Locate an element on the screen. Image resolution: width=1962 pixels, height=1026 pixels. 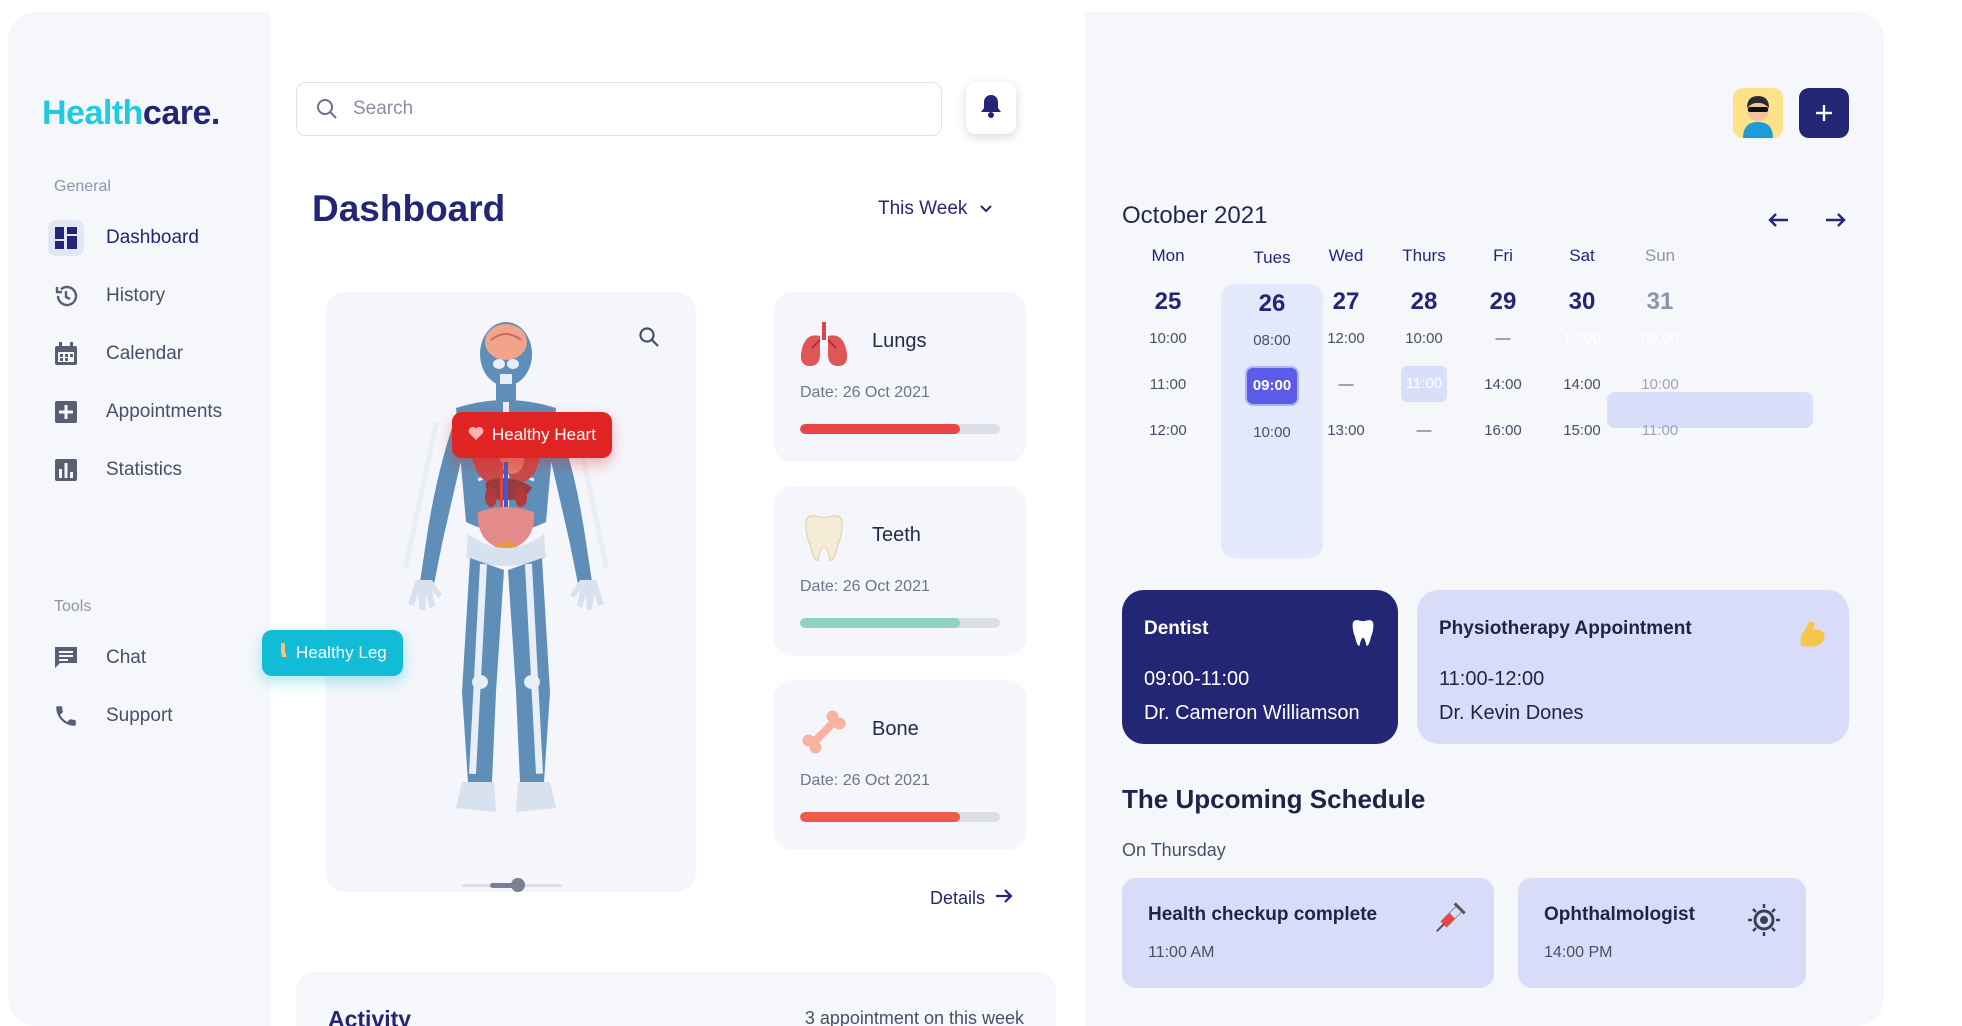
day-date: 30 is located at coordinates (1582, 301).